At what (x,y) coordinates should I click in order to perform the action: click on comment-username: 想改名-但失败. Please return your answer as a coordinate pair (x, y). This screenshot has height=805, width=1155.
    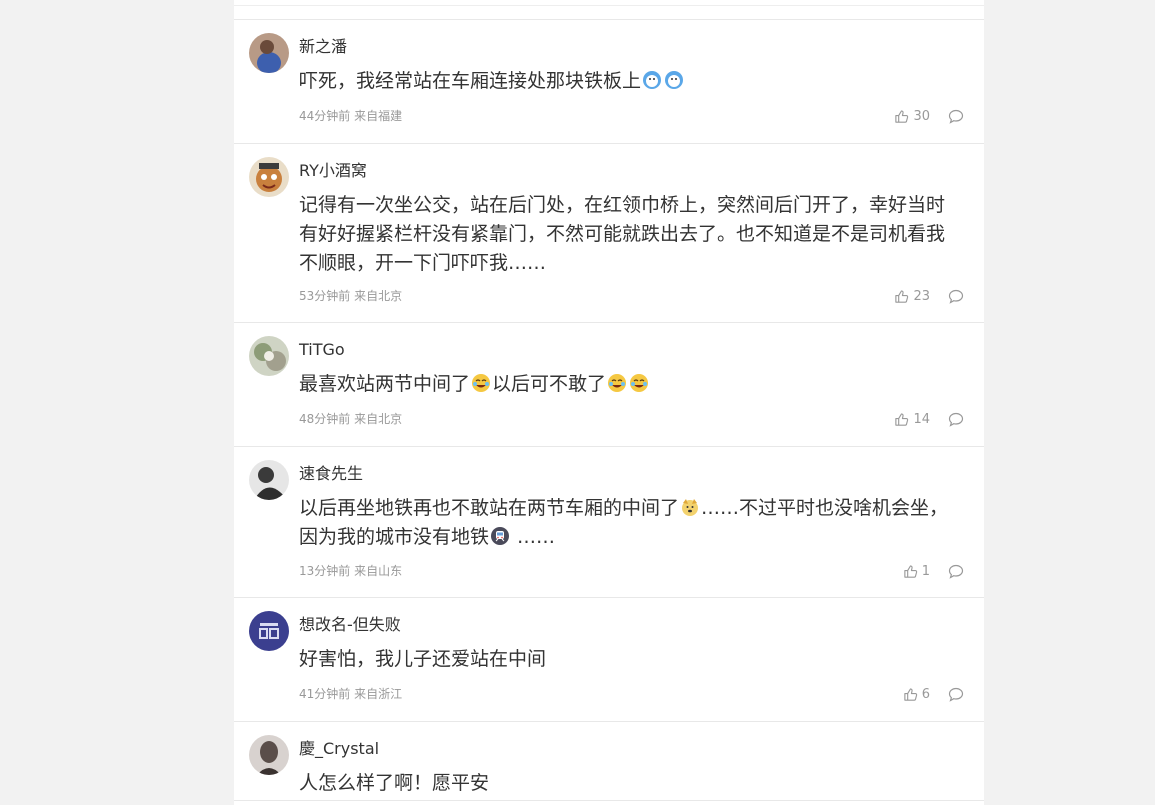
    Looking at the image, I should click on (350, 625).